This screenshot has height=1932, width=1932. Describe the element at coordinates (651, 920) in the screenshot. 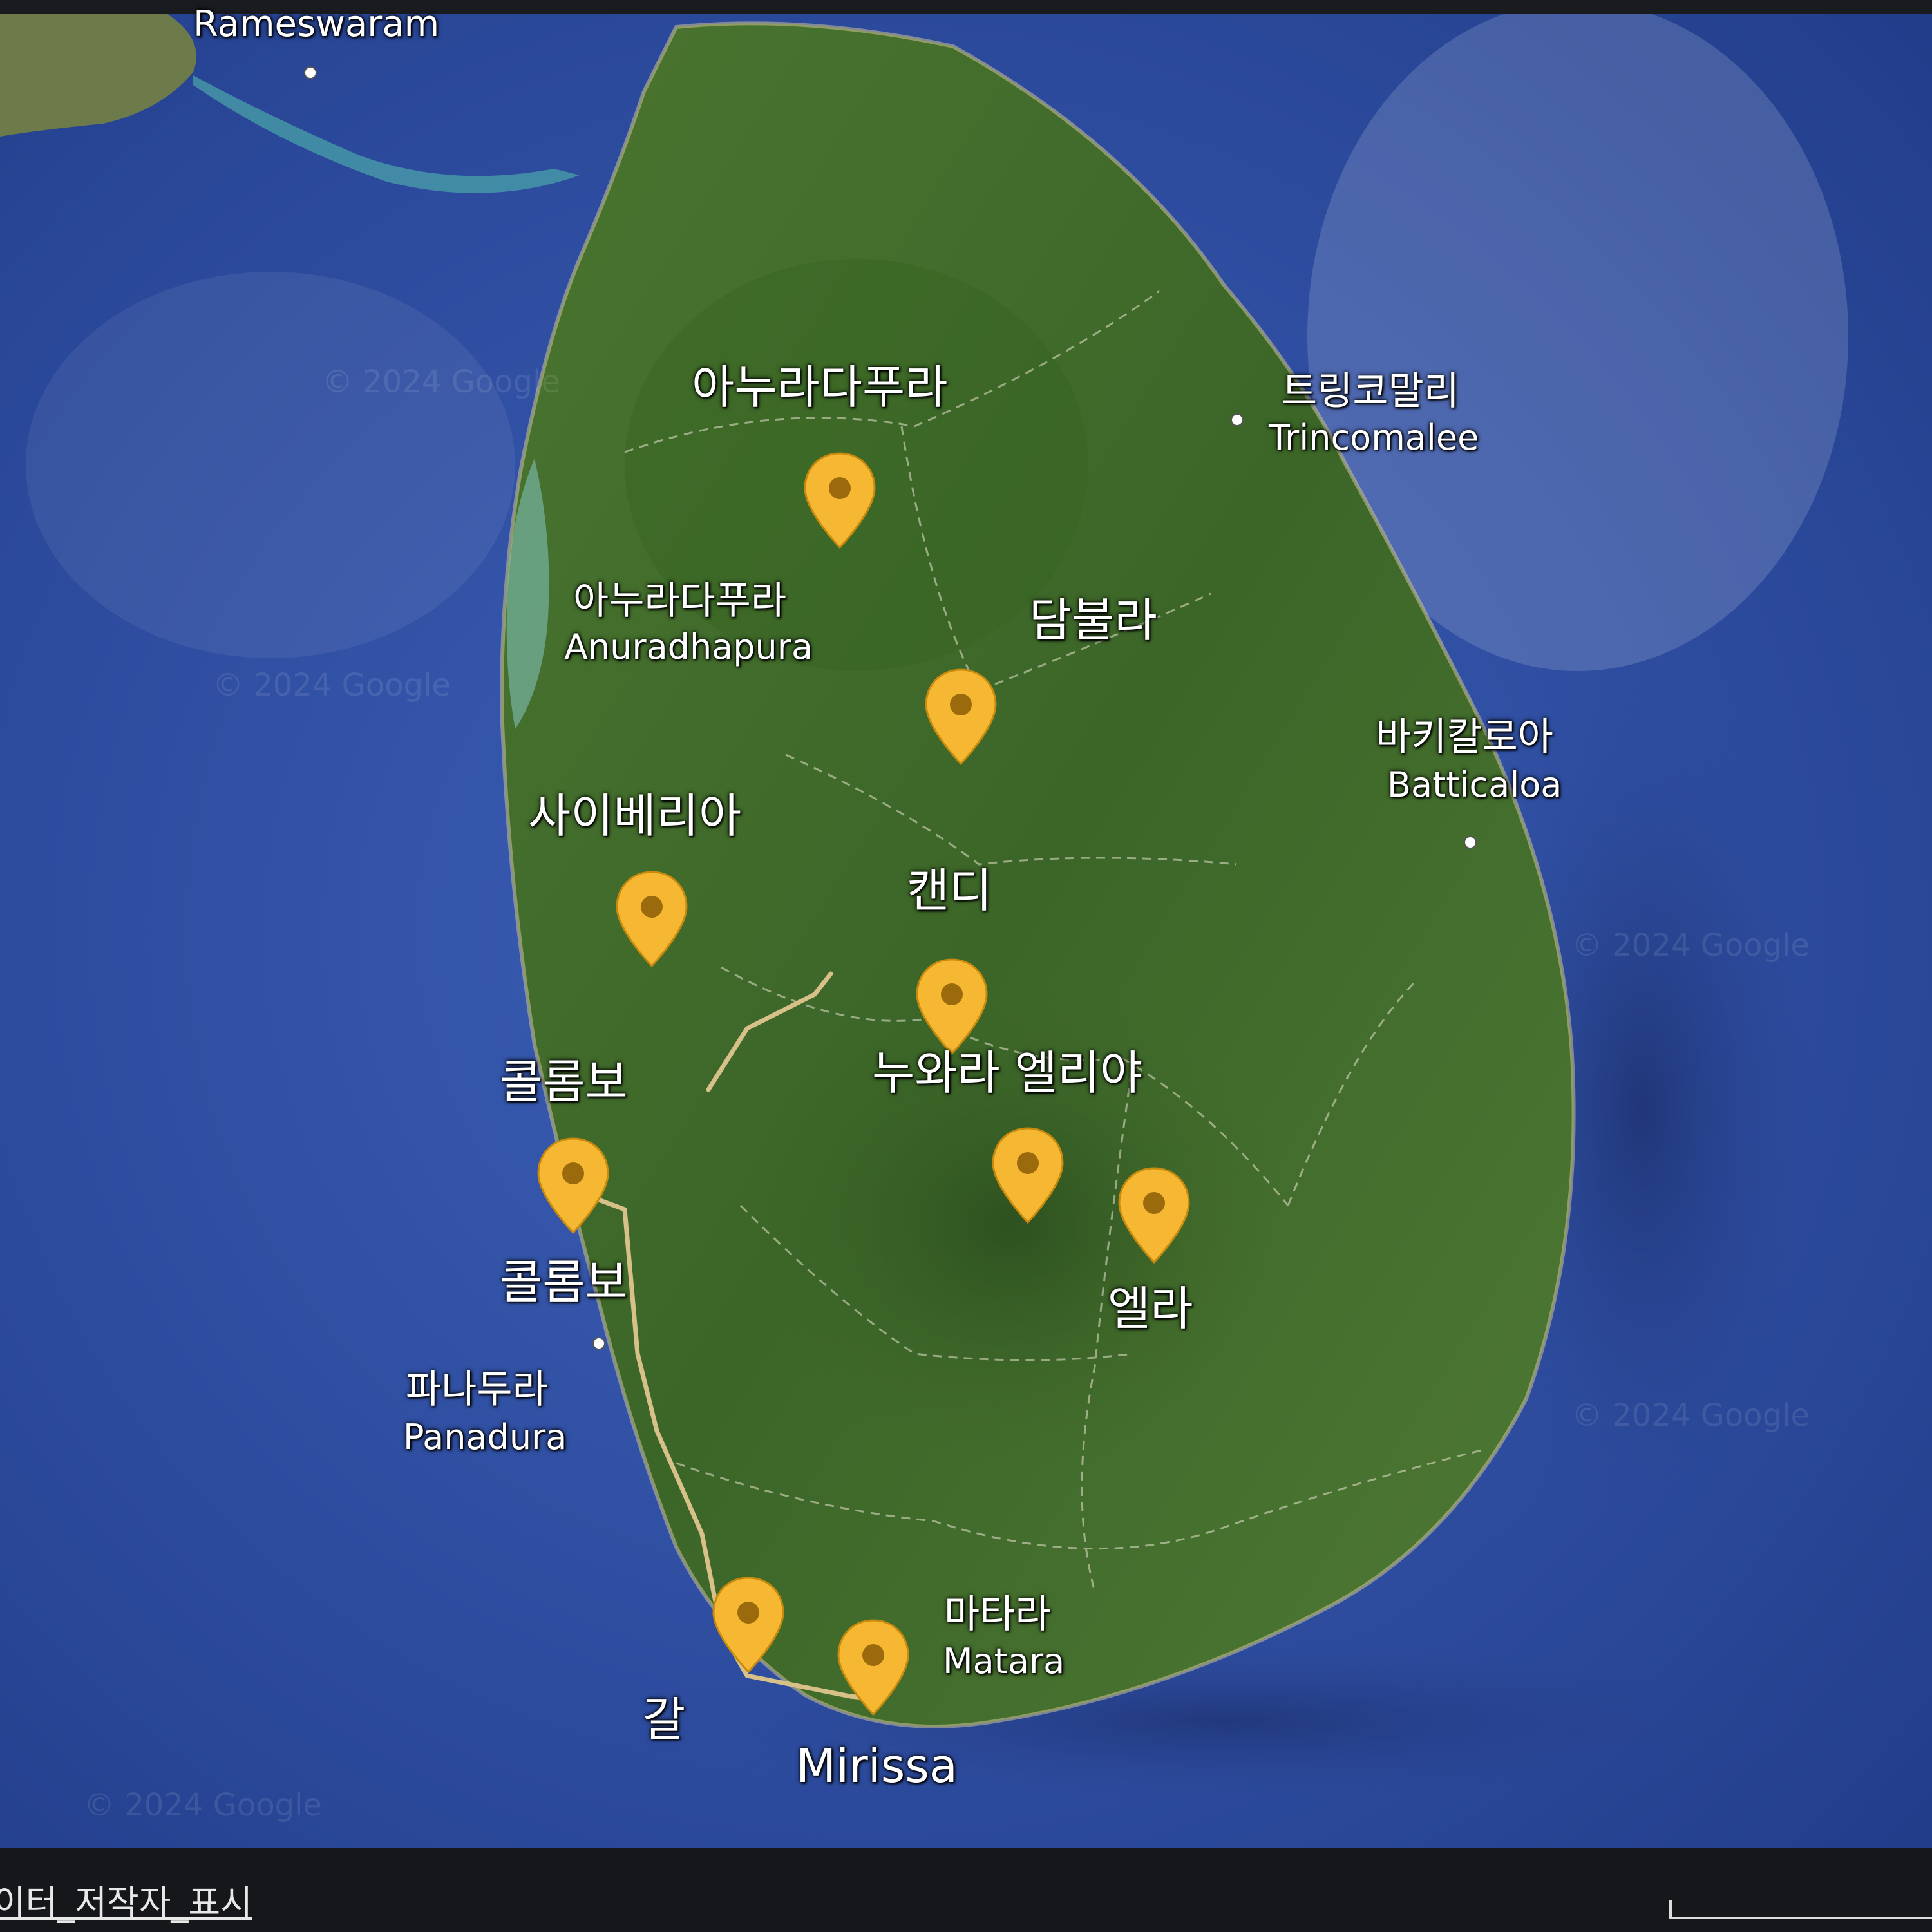

I see `map-pin-sigiriya` at that location.